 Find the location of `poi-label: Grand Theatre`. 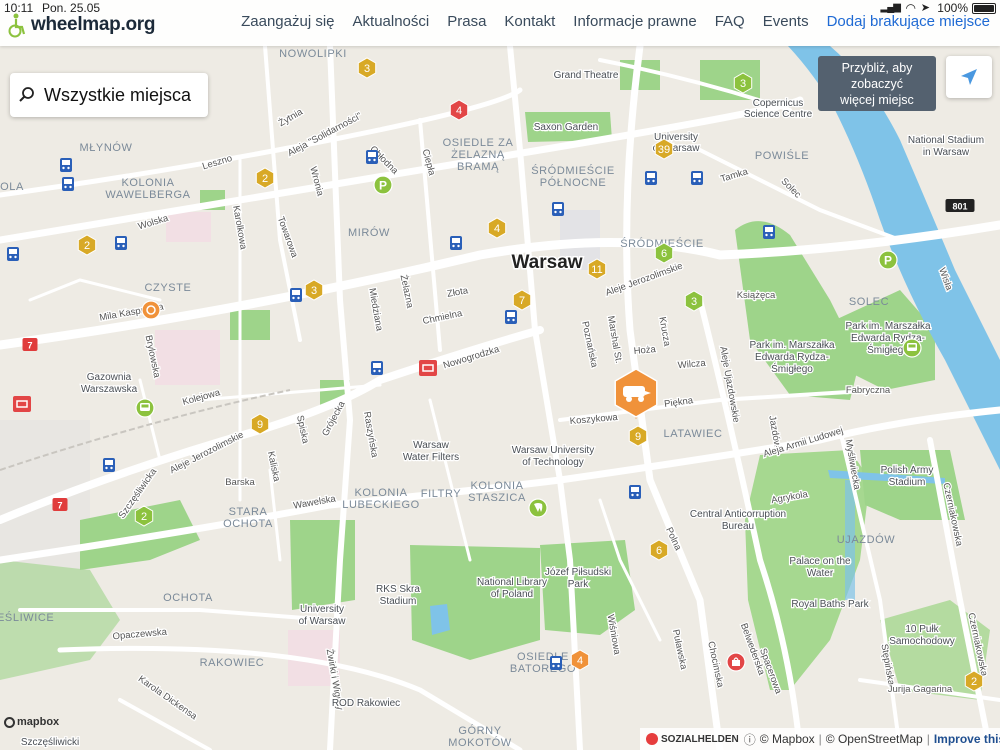

poi-label: Grand Theatre is located at coordinates (586, 75).